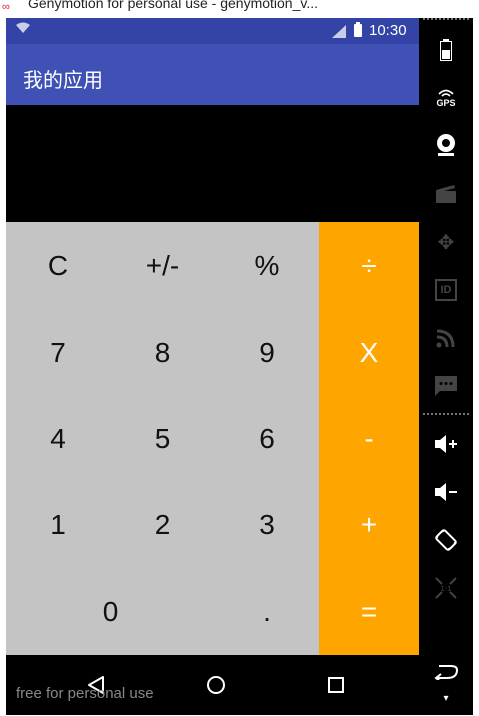 The width and height of the screenshot is (479, 716). What do you see at coordinates (358, 29) in the screenshot?
I see `battery-icon` at bounding box center [358, 29].